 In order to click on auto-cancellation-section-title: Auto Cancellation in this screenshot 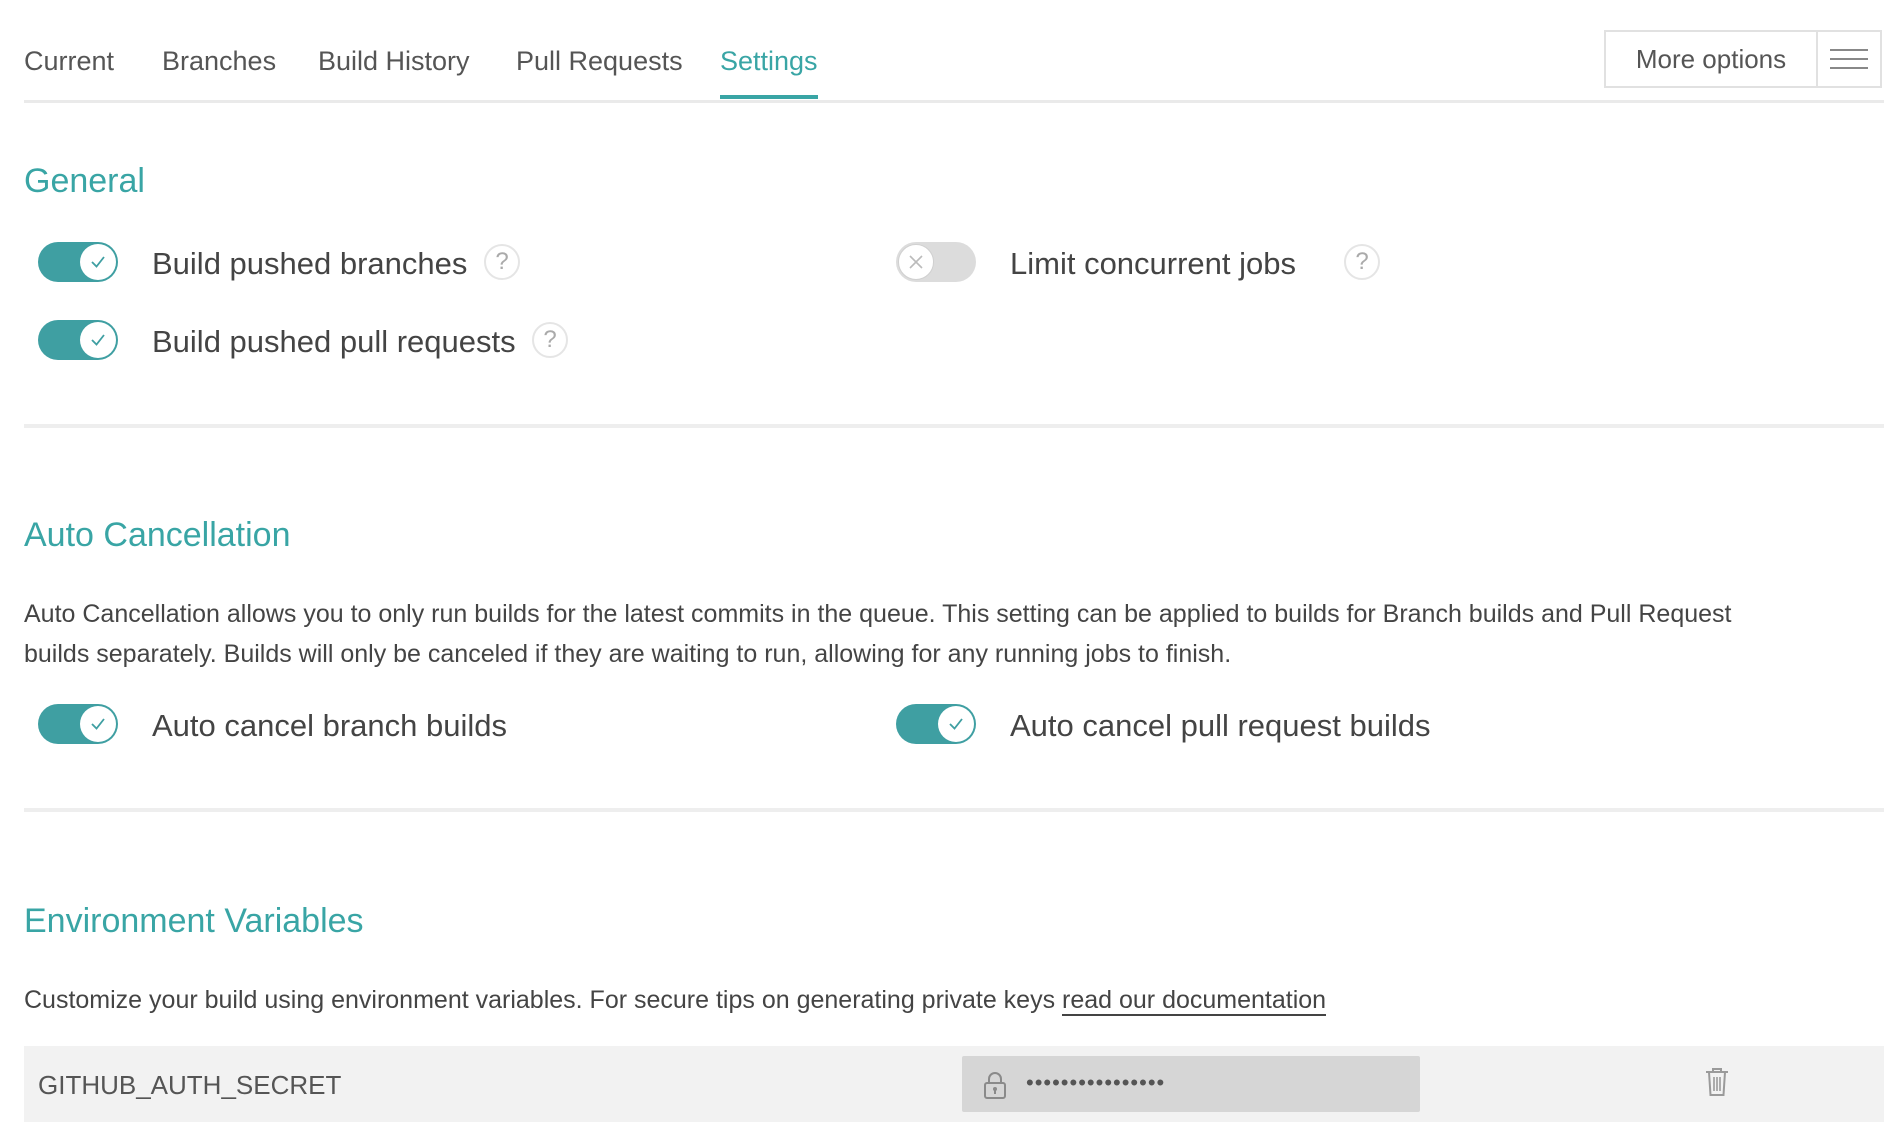, I will do `click(157, 535)`.